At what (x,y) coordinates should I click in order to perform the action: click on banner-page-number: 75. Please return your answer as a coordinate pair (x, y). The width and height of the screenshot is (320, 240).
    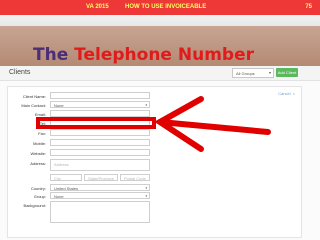
    Looking at the image, I should click on (308, 7).